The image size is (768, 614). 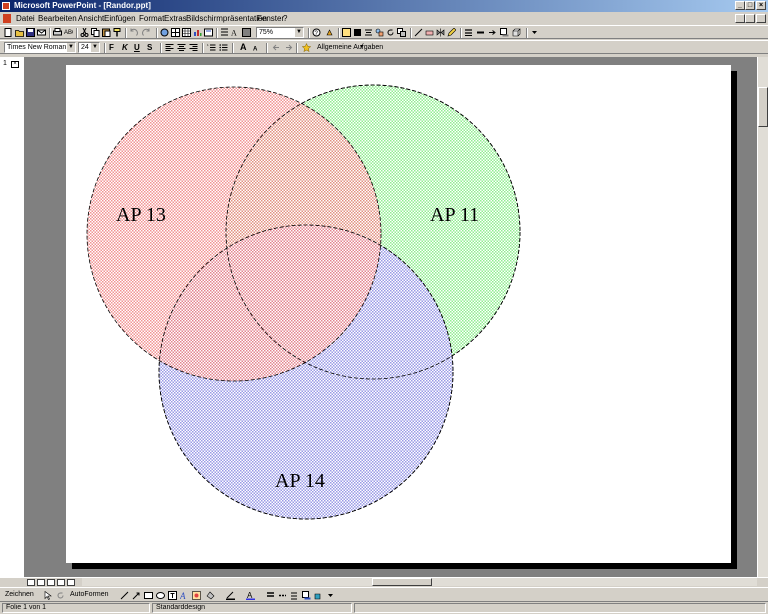 What do you see at coordinates (451, 32) in the screenshot?
I see `pencil-icon` at bounding box center [451, 32].